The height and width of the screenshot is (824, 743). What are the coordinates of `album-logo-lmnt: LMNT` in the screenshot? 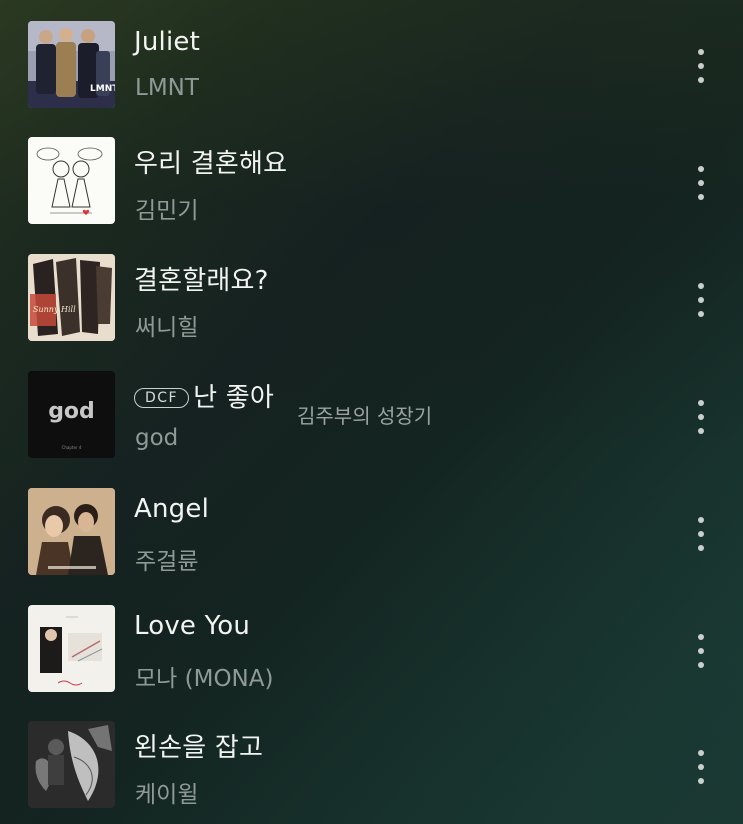 It's located at (102, 89).